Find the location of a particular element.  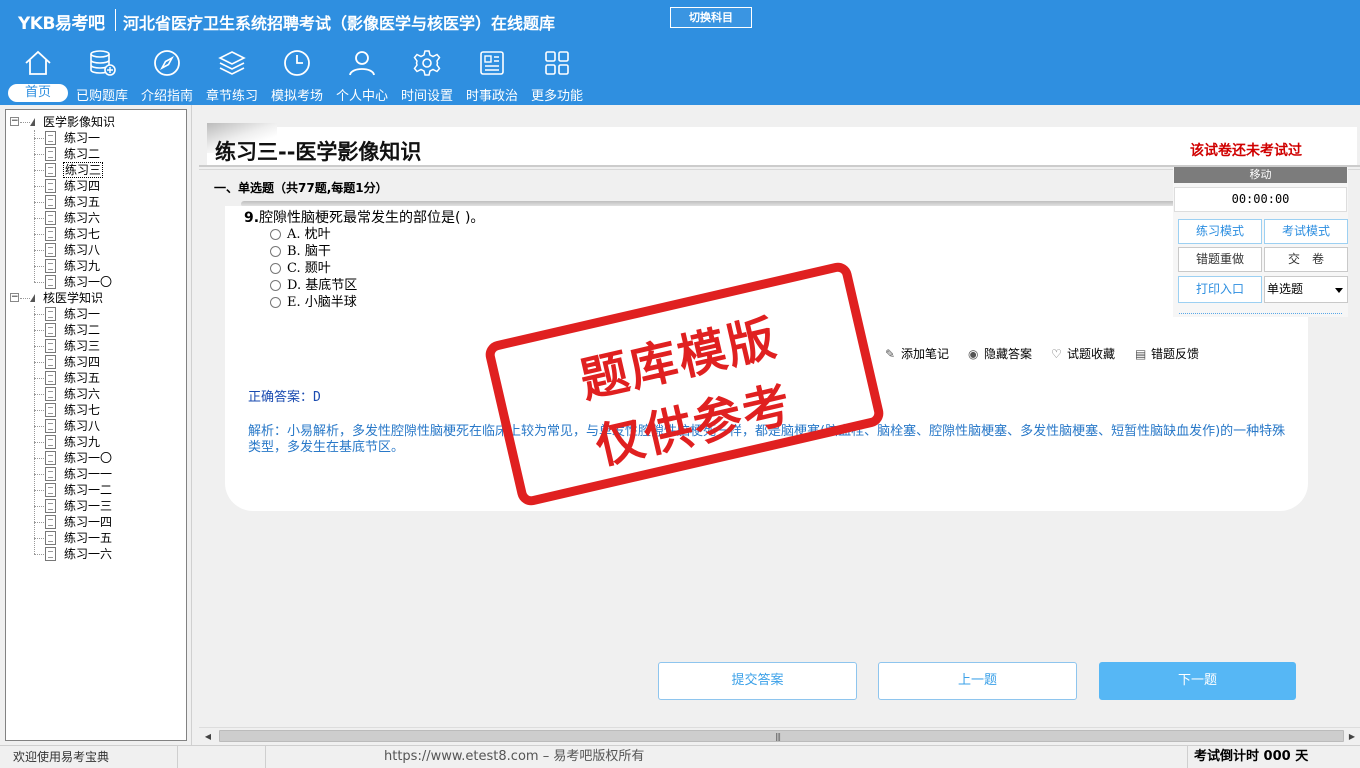

nav-purchased: 已购题库 is located at coordinates (102, 75).